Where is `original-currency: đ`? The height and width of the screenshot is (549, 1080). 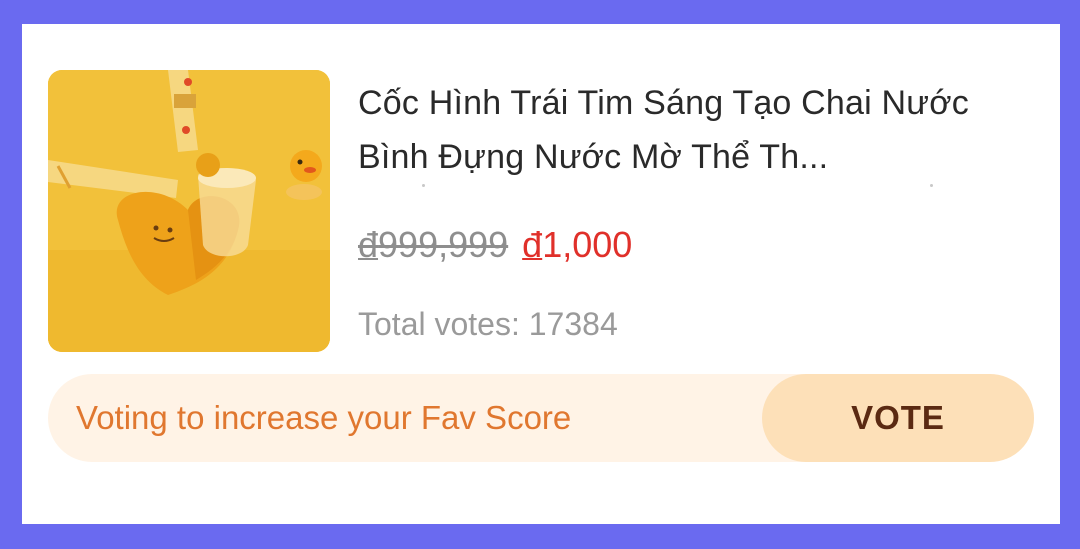 original-currency: đ is located at coordinates (368, 244).